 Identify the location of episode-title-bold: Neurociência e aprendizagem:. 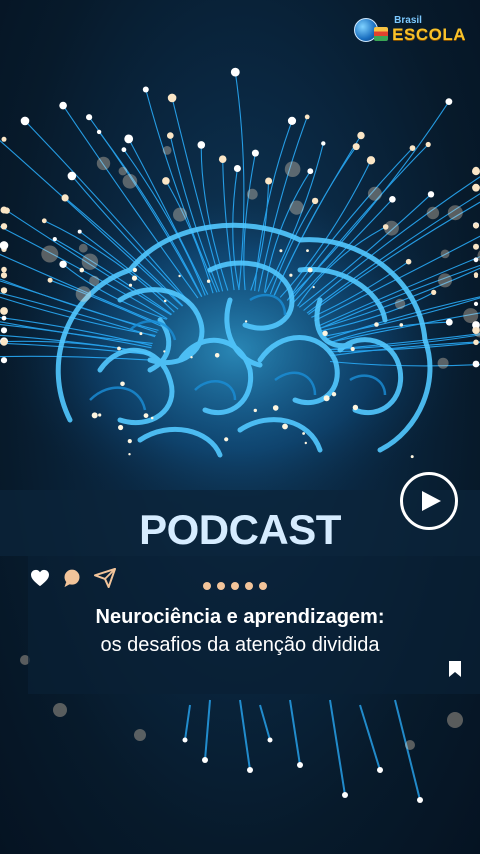
(240, 617).